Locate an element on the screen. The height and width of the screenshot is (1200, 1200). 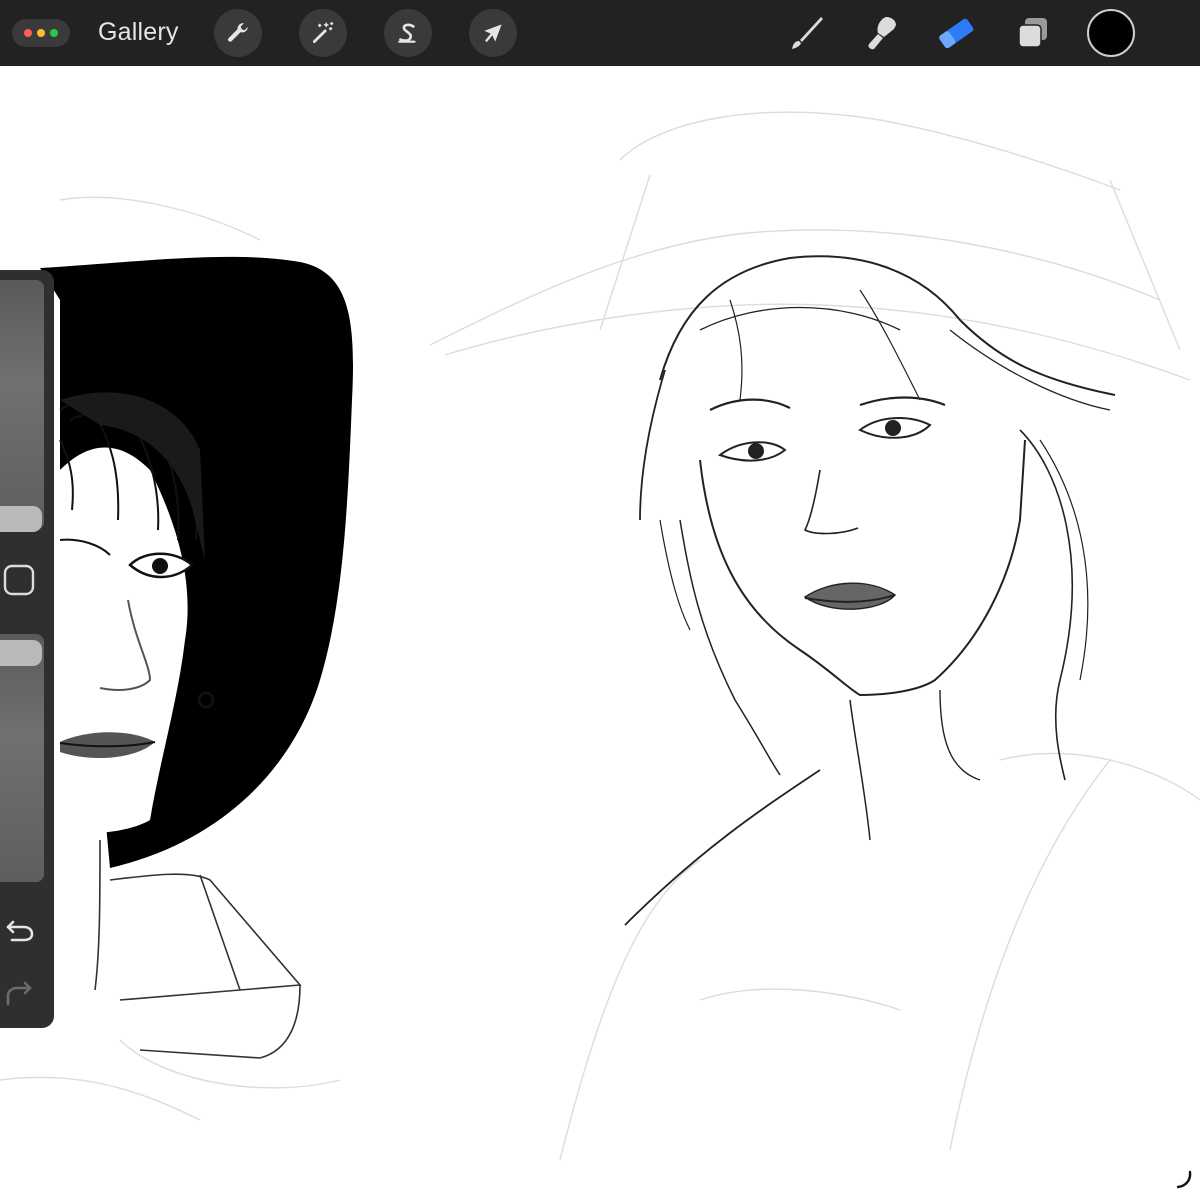
smudge-icon is located at coordinates (880, 33).